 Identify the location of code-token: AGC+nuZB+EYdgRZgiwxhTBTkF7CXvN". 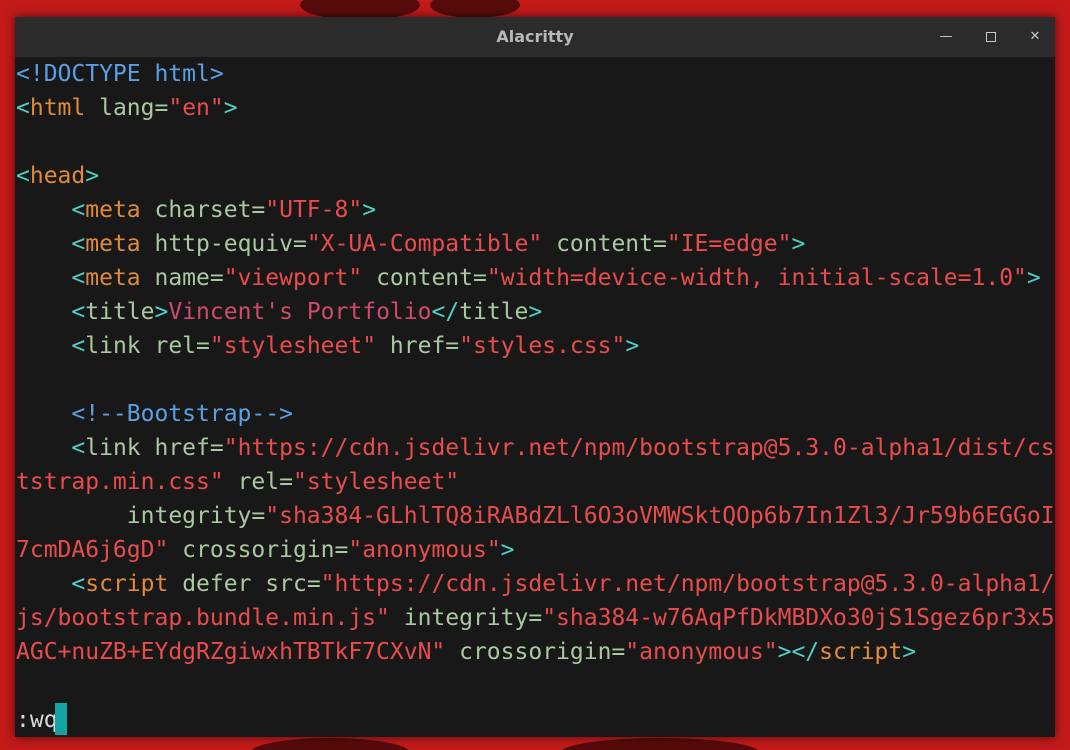
(231, 652).